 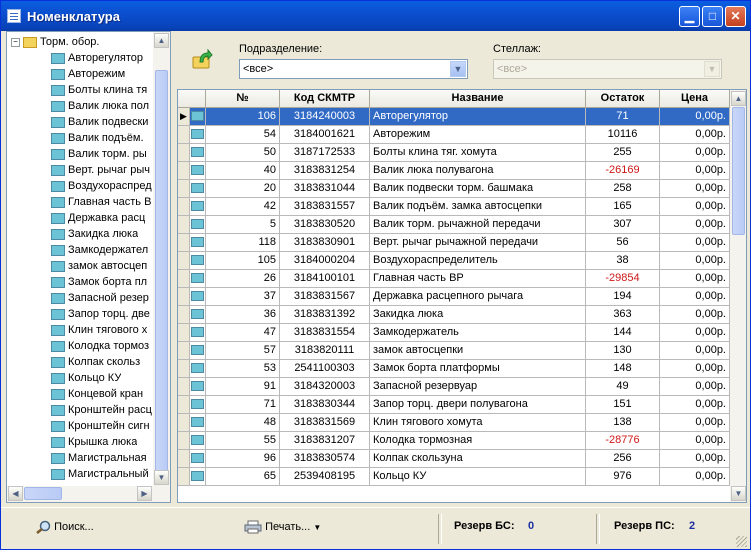 What do you see at coordinates (100, 316) in the screenshot?
I see `tree-item: Запор торц. две` at bounding box center [100, 316].